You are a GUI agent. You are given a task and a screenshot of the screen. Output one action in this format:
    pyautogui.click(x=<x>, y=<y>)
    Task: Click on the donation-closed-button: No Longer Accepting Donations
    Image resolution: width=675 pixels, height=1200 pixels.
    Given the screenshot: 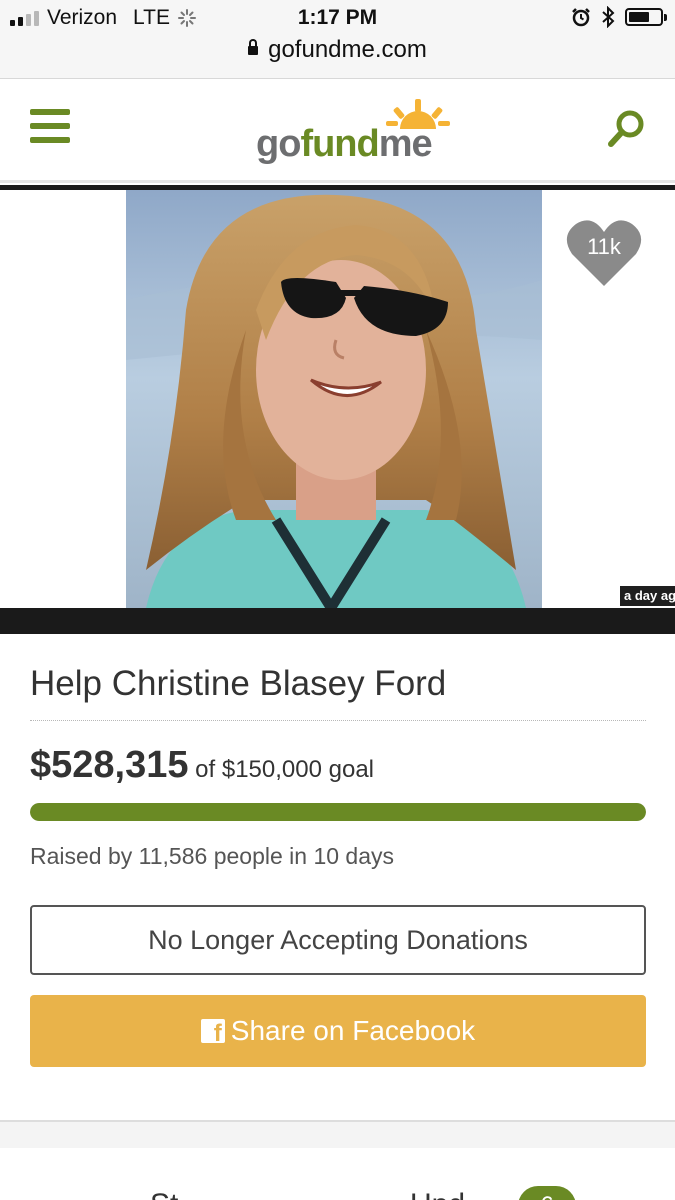 What is the action you would take?
    pyautogui.click(x=338, y=940)
    